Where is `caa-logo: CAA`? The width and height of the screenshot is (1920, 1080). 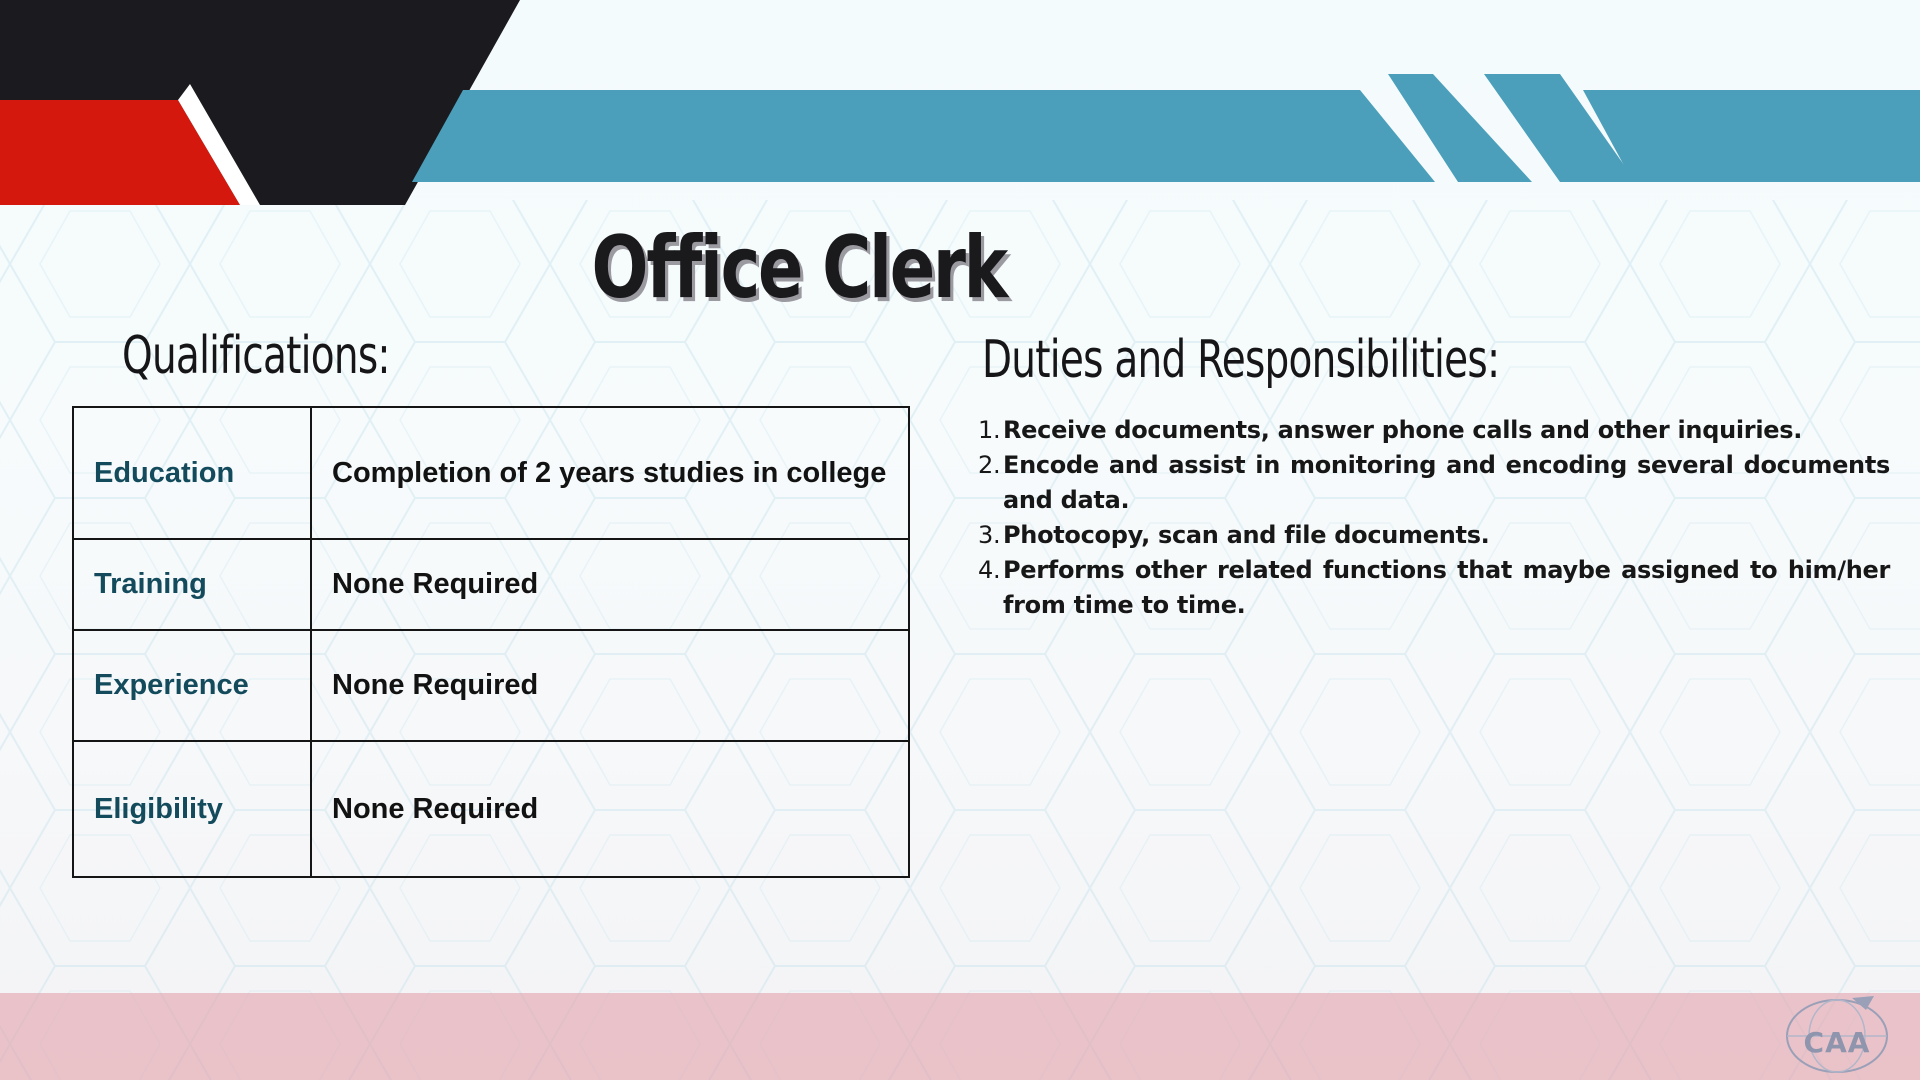 caa-logo: CAA is located at coordinates (1837, 1033).